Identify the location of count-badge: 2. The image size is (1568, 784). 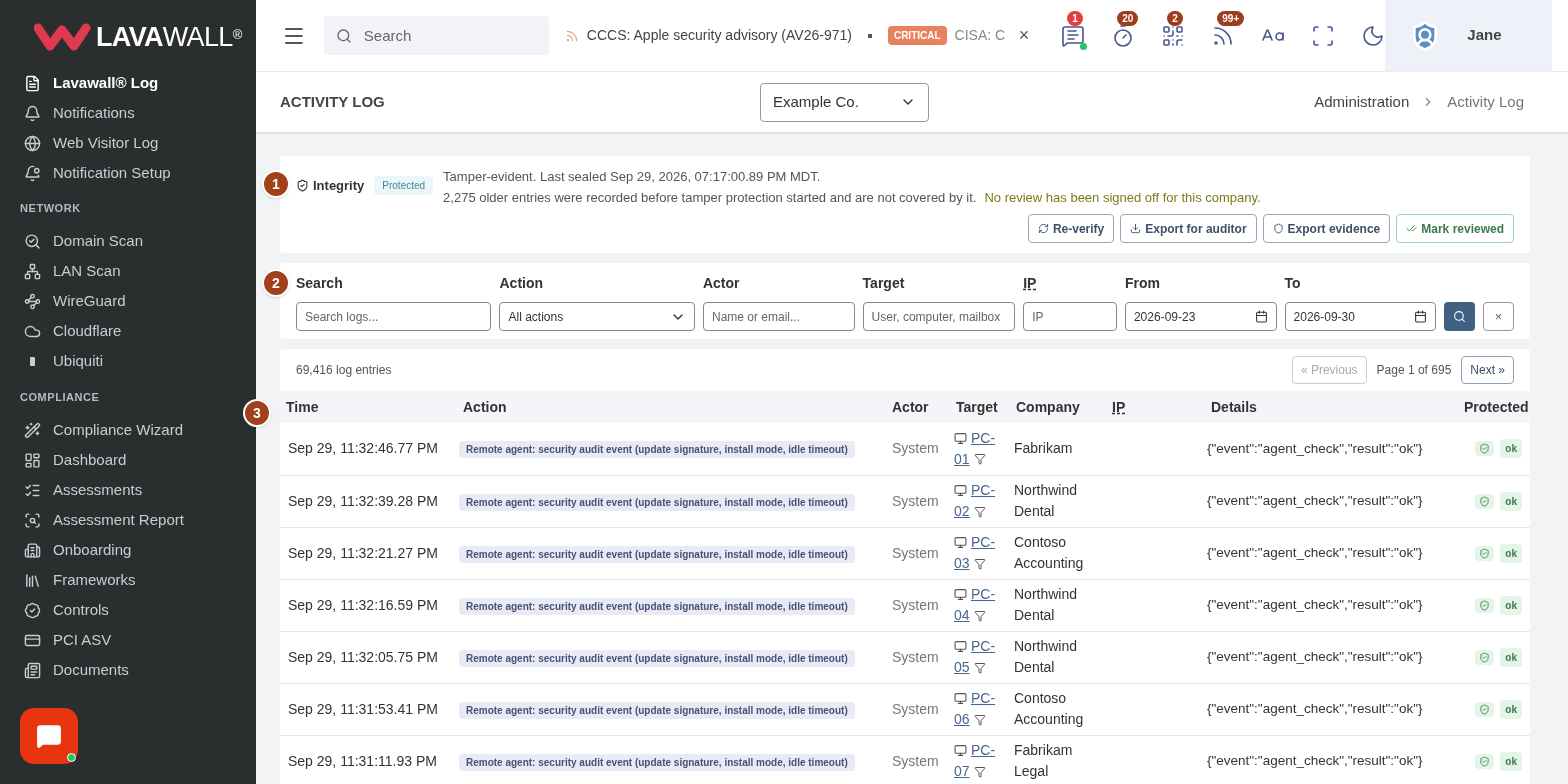
(1175, 18).